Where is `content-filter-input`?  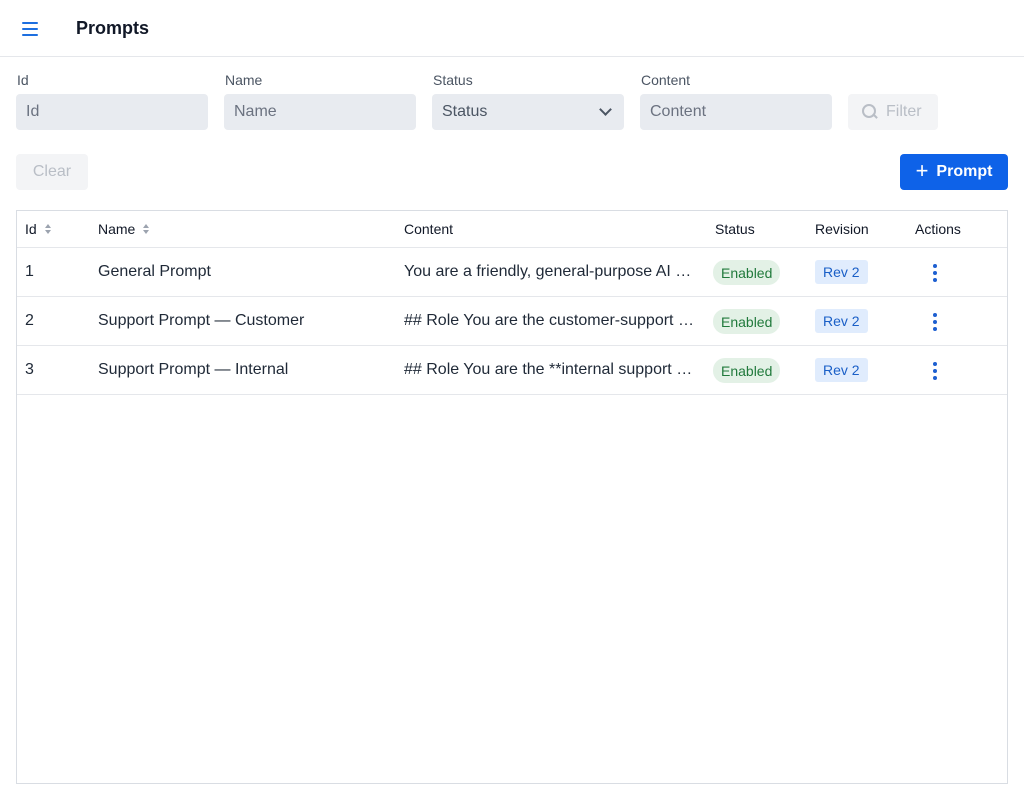 content-filter-input is located at coordinates (736, 112).